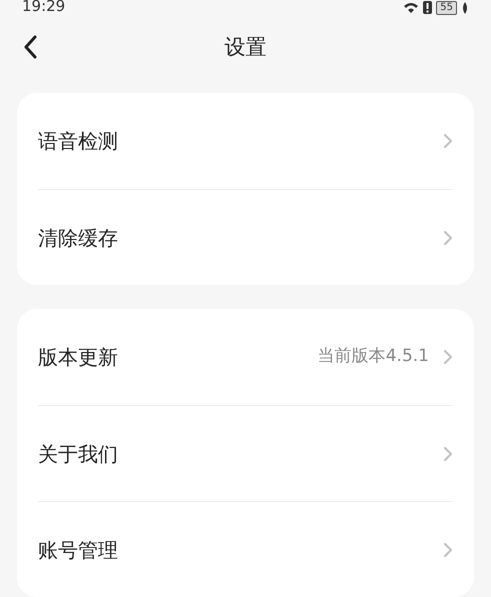 This screenshot has height=597, width=491. Describe the element at coordinates (245, 237) in the screenshot. I see `settings-row: 清除缓存` at that location.